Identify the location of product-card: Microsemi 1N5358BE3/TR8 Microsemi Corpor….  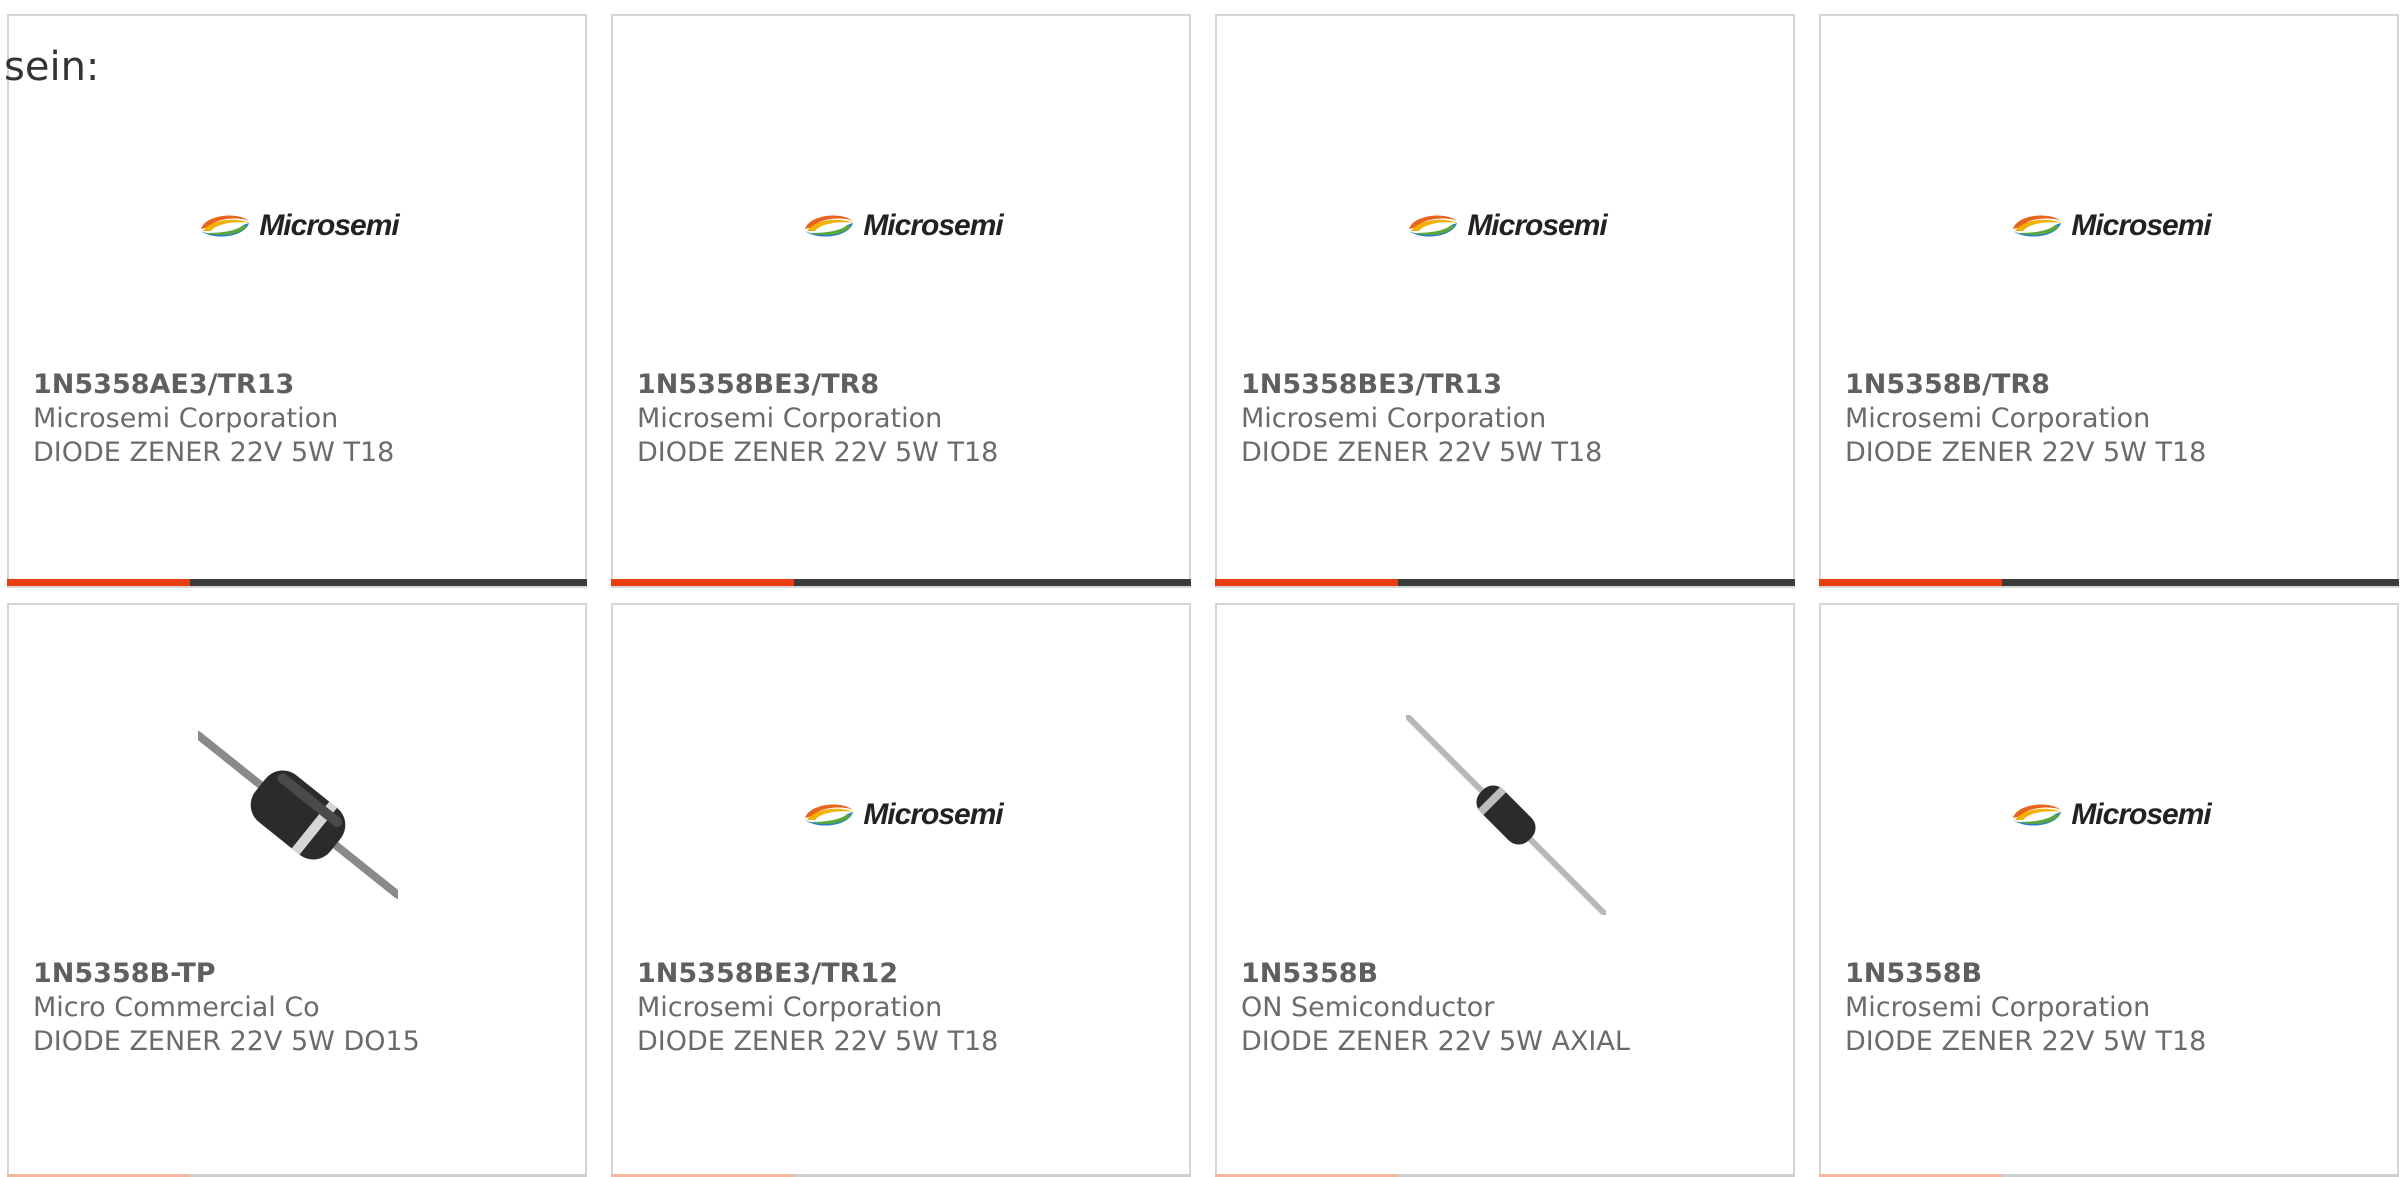
(901, 301).